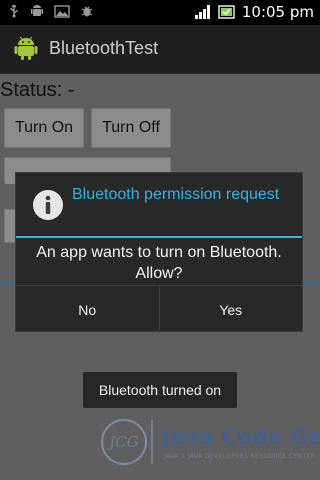  I want to click on clock: 10:05 pm, so click(277, 12).